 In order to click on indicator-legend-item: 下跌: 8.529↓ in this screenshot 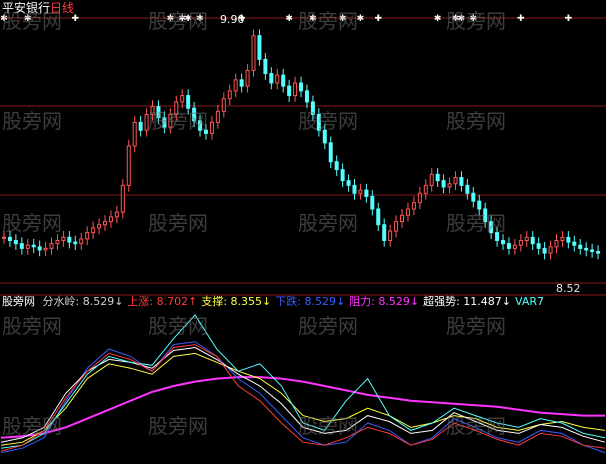, I will do `click(310, 301)`.